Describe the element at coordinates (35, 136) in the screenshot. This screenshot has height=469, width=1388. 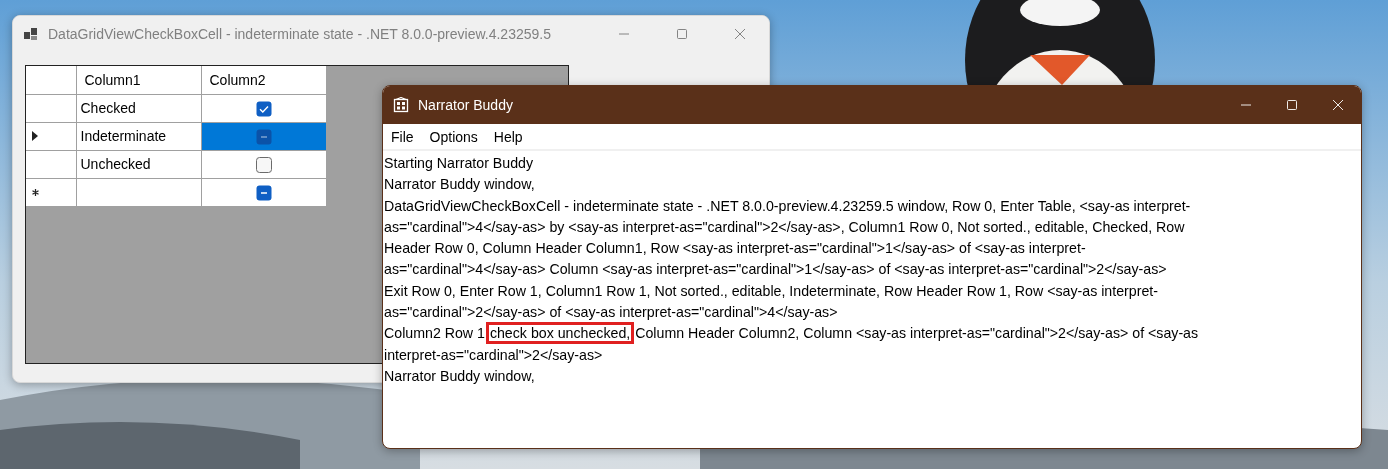
I see `row-pointer-icon` at that location.